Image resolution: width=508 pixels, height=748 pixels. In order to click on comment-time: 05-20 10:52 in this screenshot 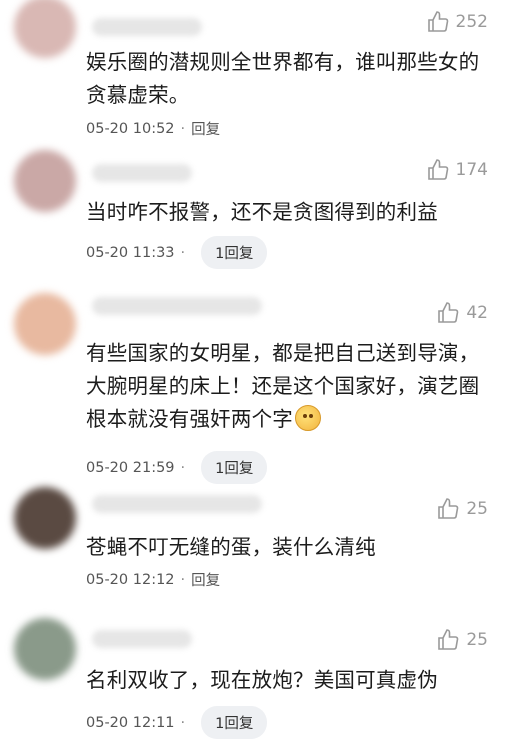, I will do `click(130, 128)`.